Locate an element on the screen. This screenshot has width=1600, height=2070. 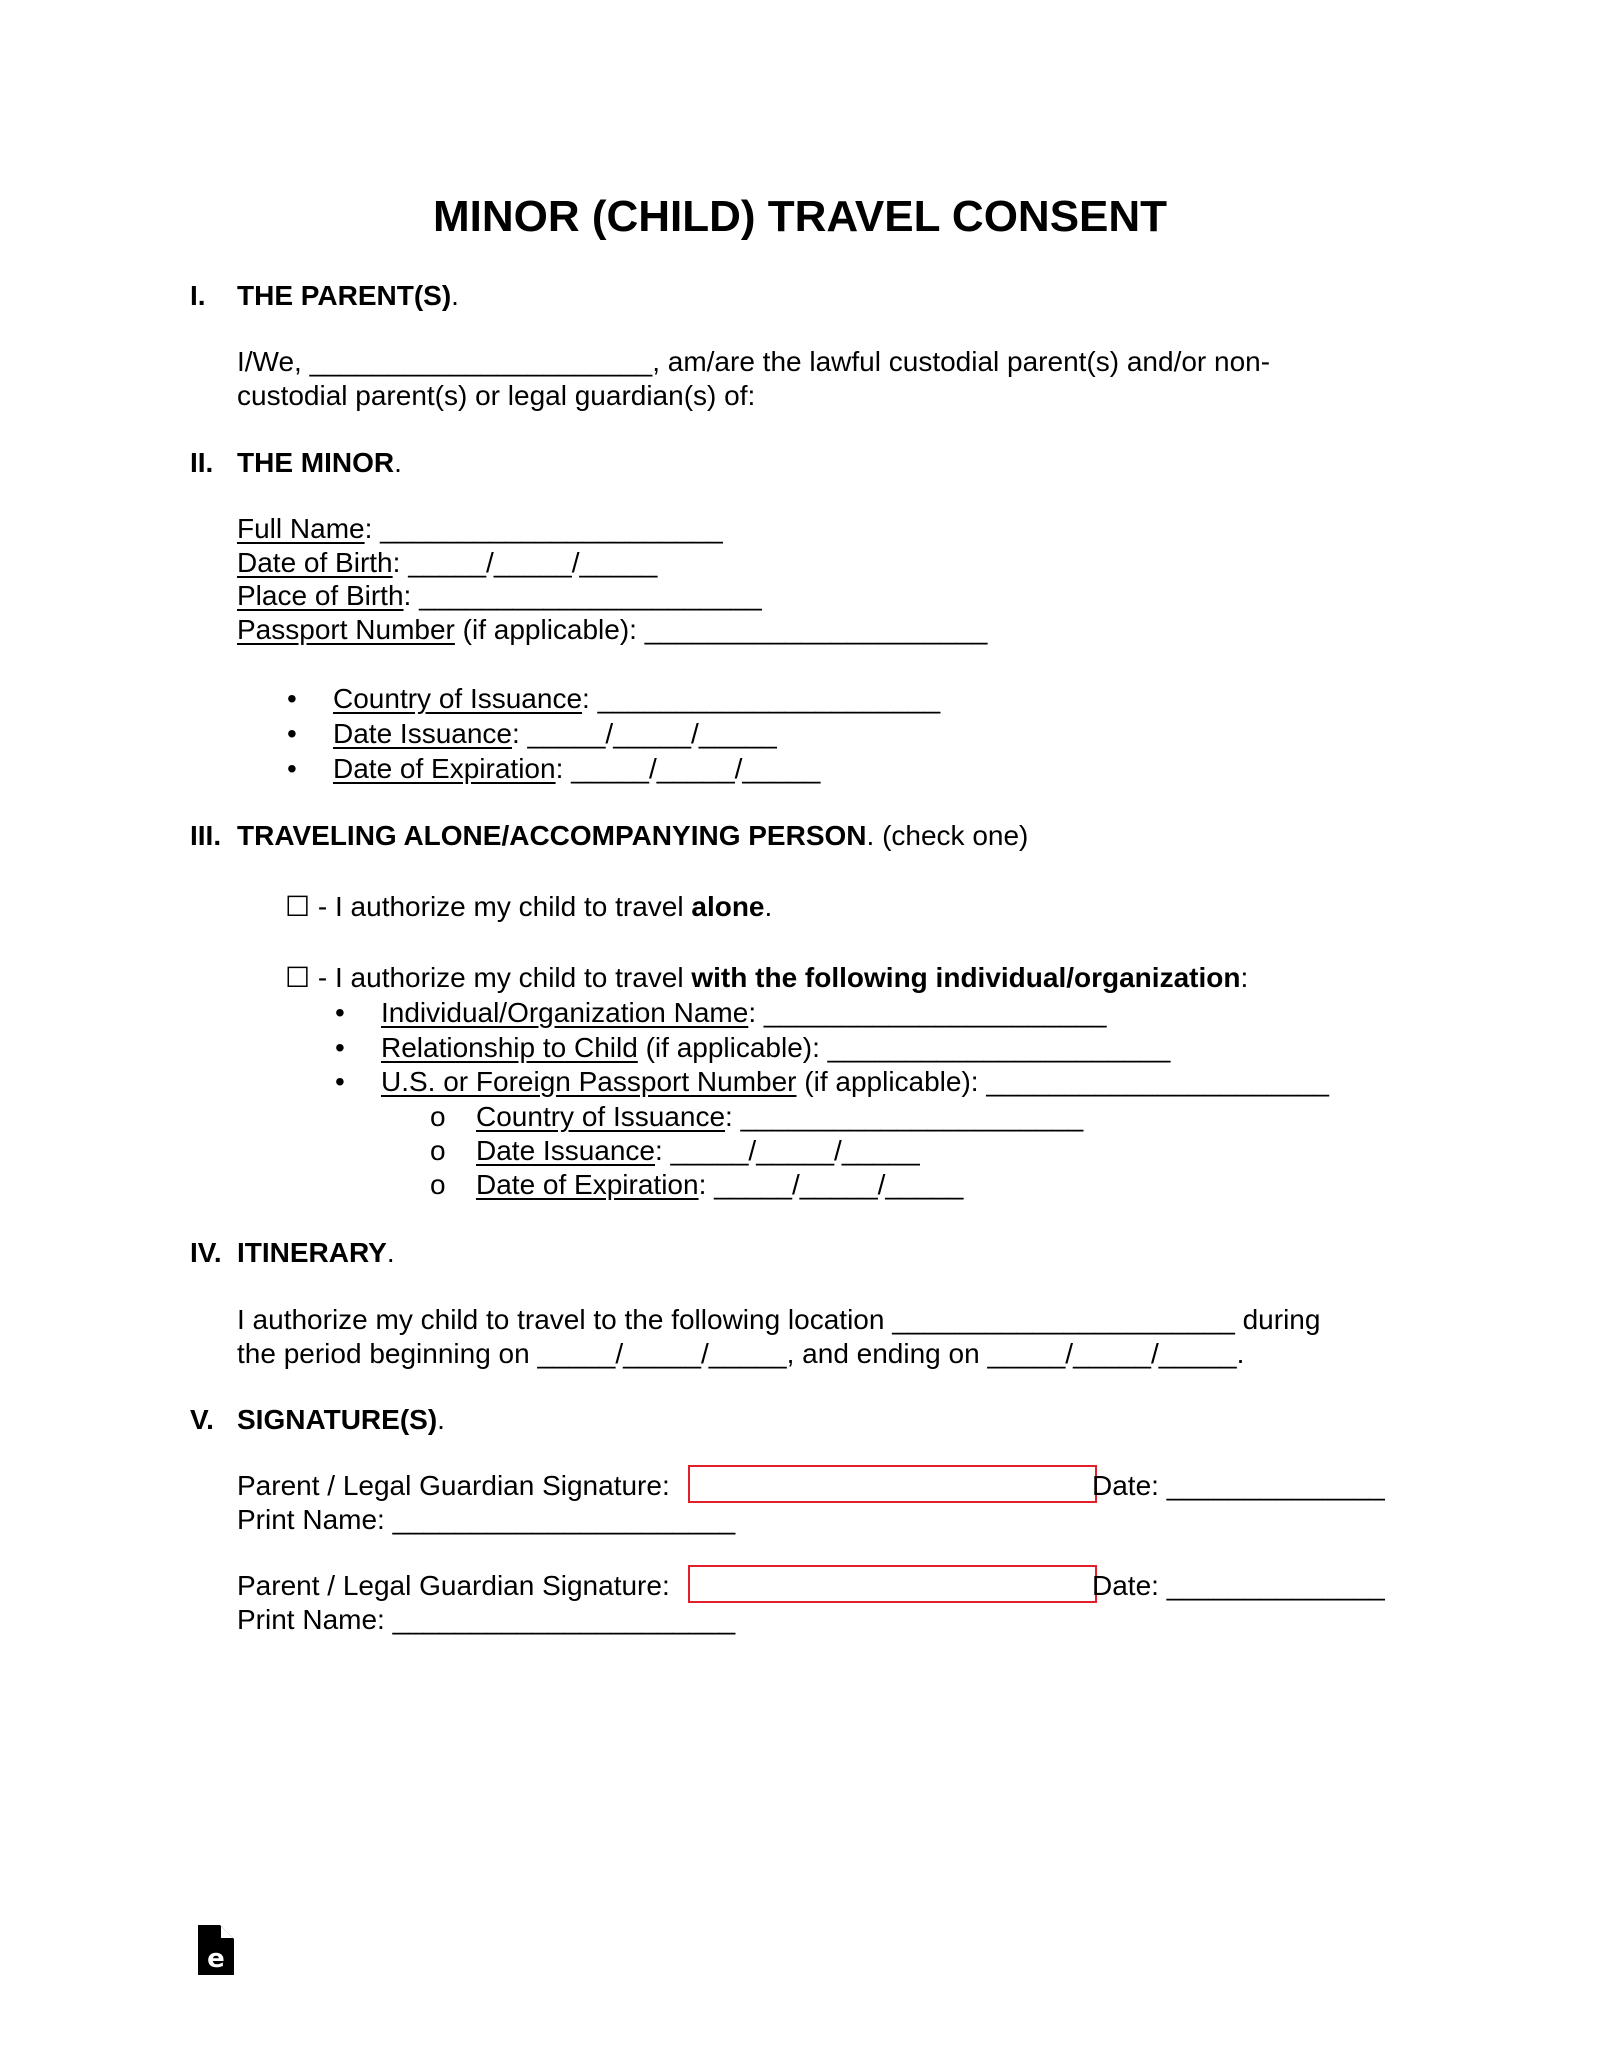
eforms-logo-icon: e is located at coordinates (216, 1950).